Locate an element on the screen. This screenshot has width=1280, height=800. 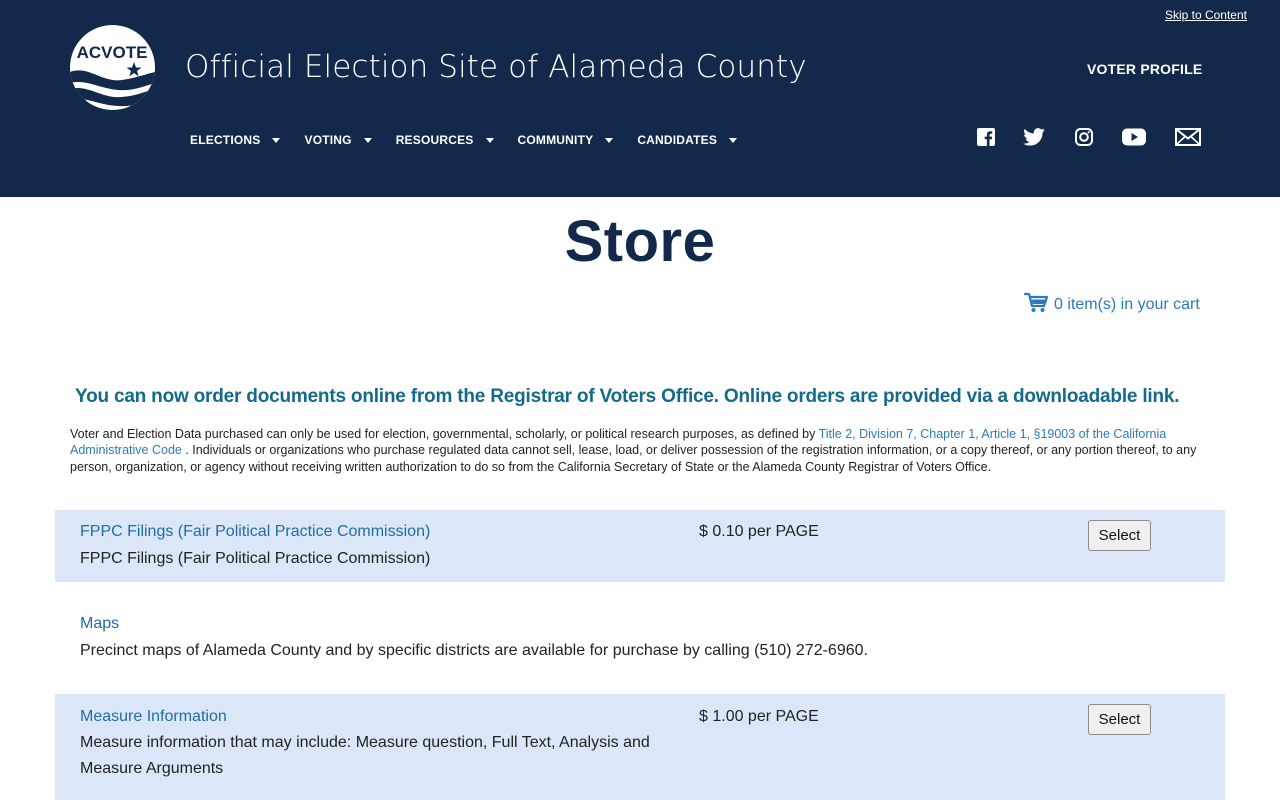
logo-star-icon is located at coordinates (134, 69).